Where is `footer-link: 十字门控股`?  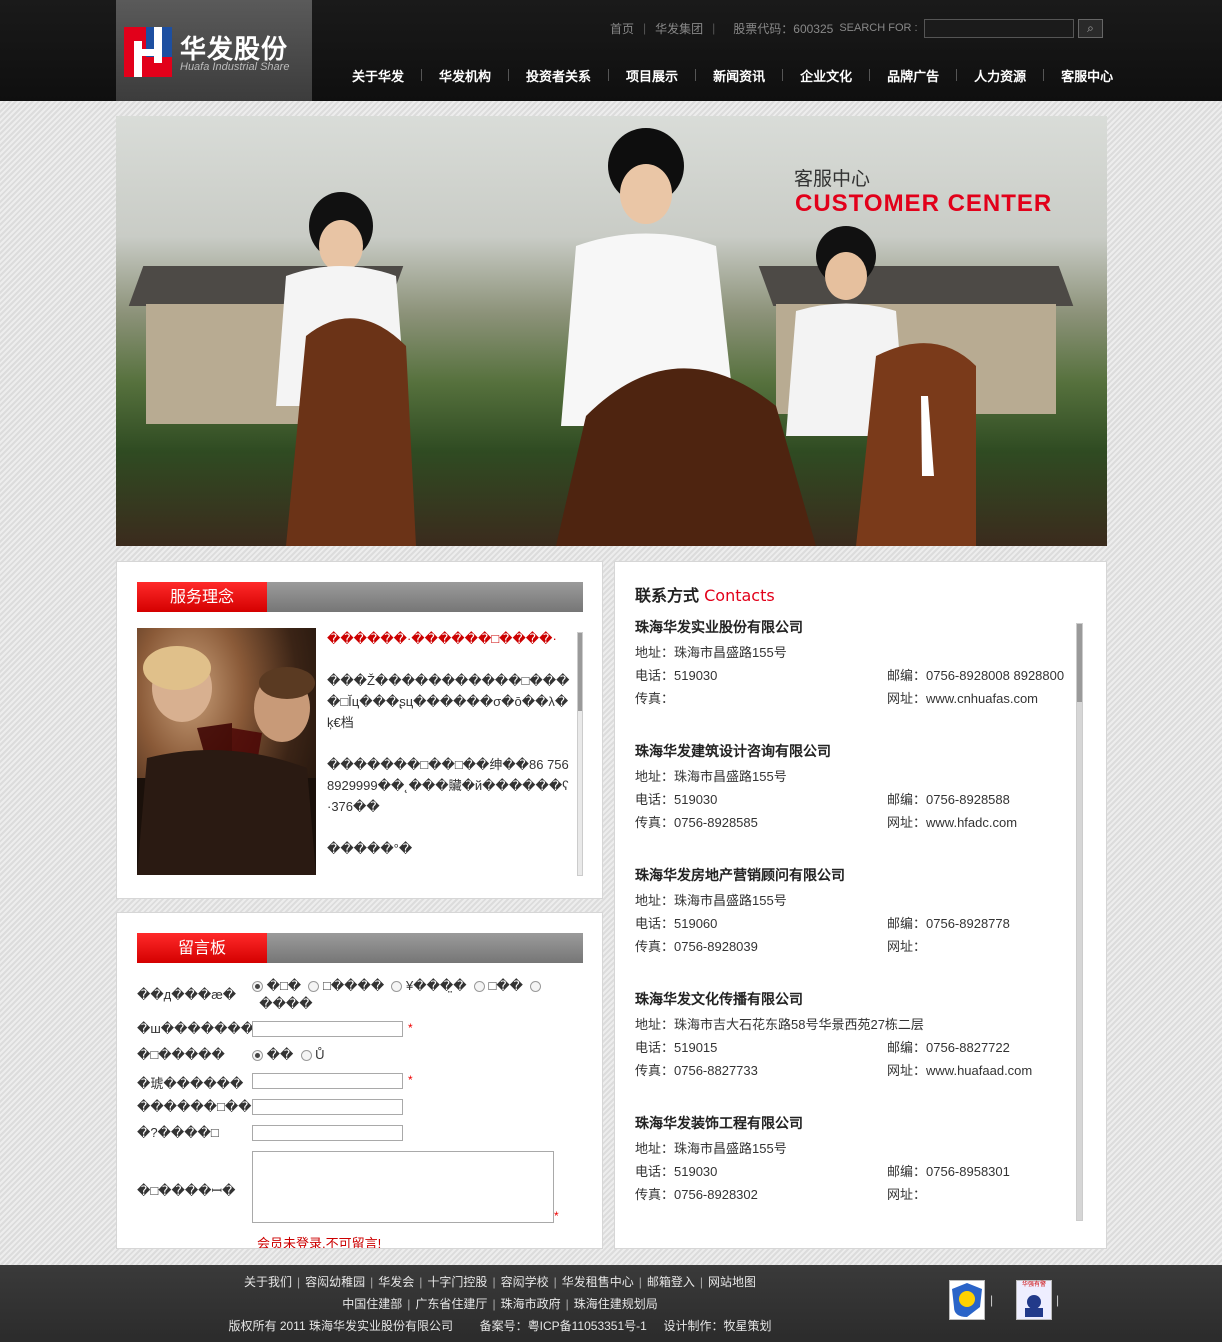
footer-link: 十字门控股 is located at coordinates (457, 1282).